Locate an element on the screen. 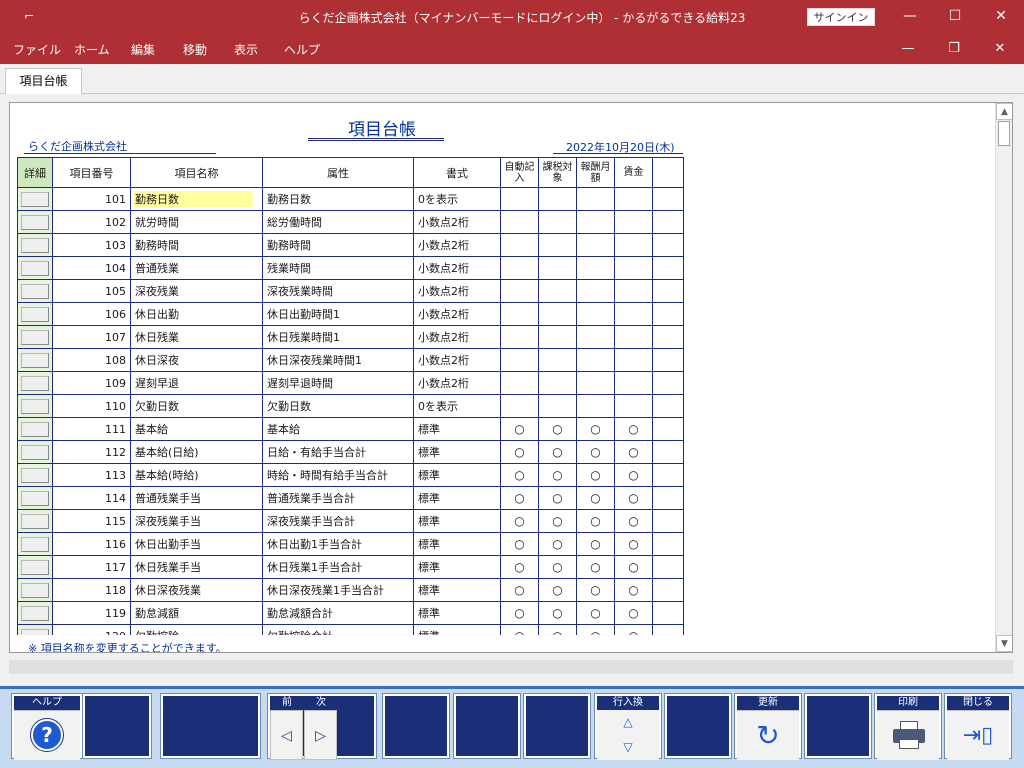 This screenshot has width=1024, height=768. doc-close-button: ✕ is located at coordinates (1000, 49).